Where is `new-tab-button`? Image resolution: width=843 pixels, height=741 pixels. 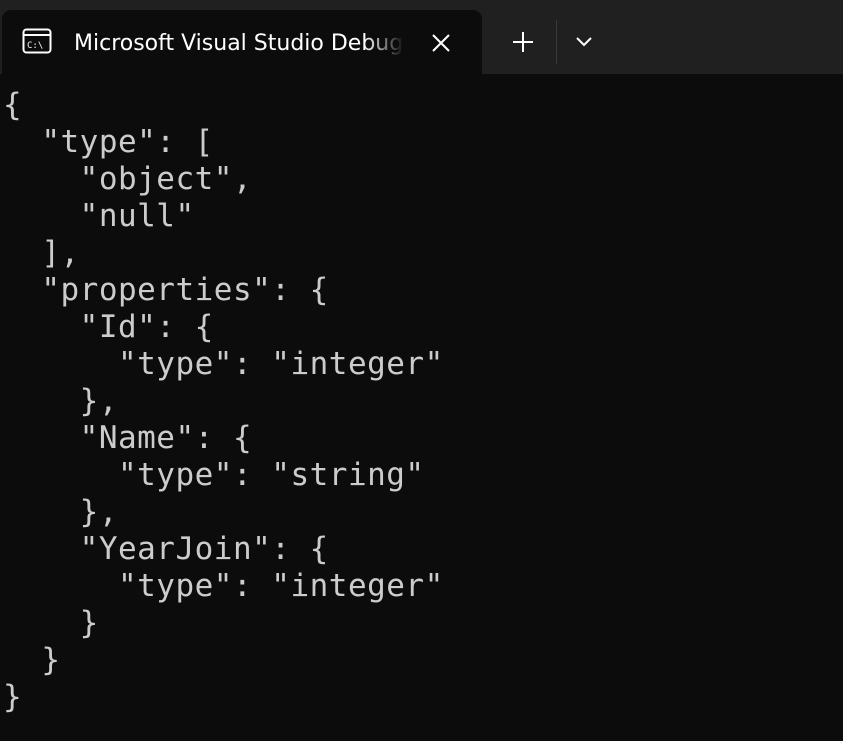
new-tab-button is located at coordinates (523, 42).